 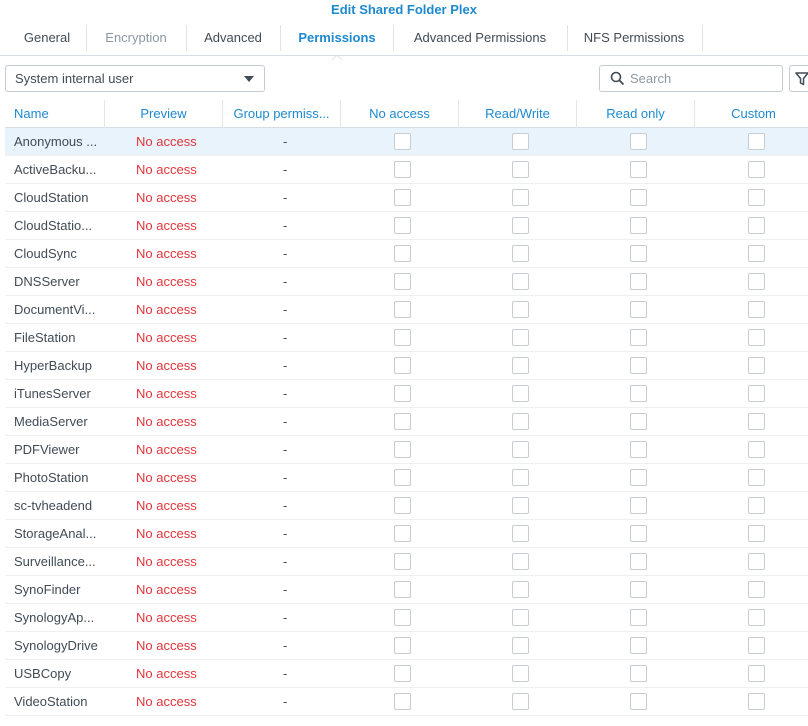 I want to click on filter-button, so click(x=798, y=78).